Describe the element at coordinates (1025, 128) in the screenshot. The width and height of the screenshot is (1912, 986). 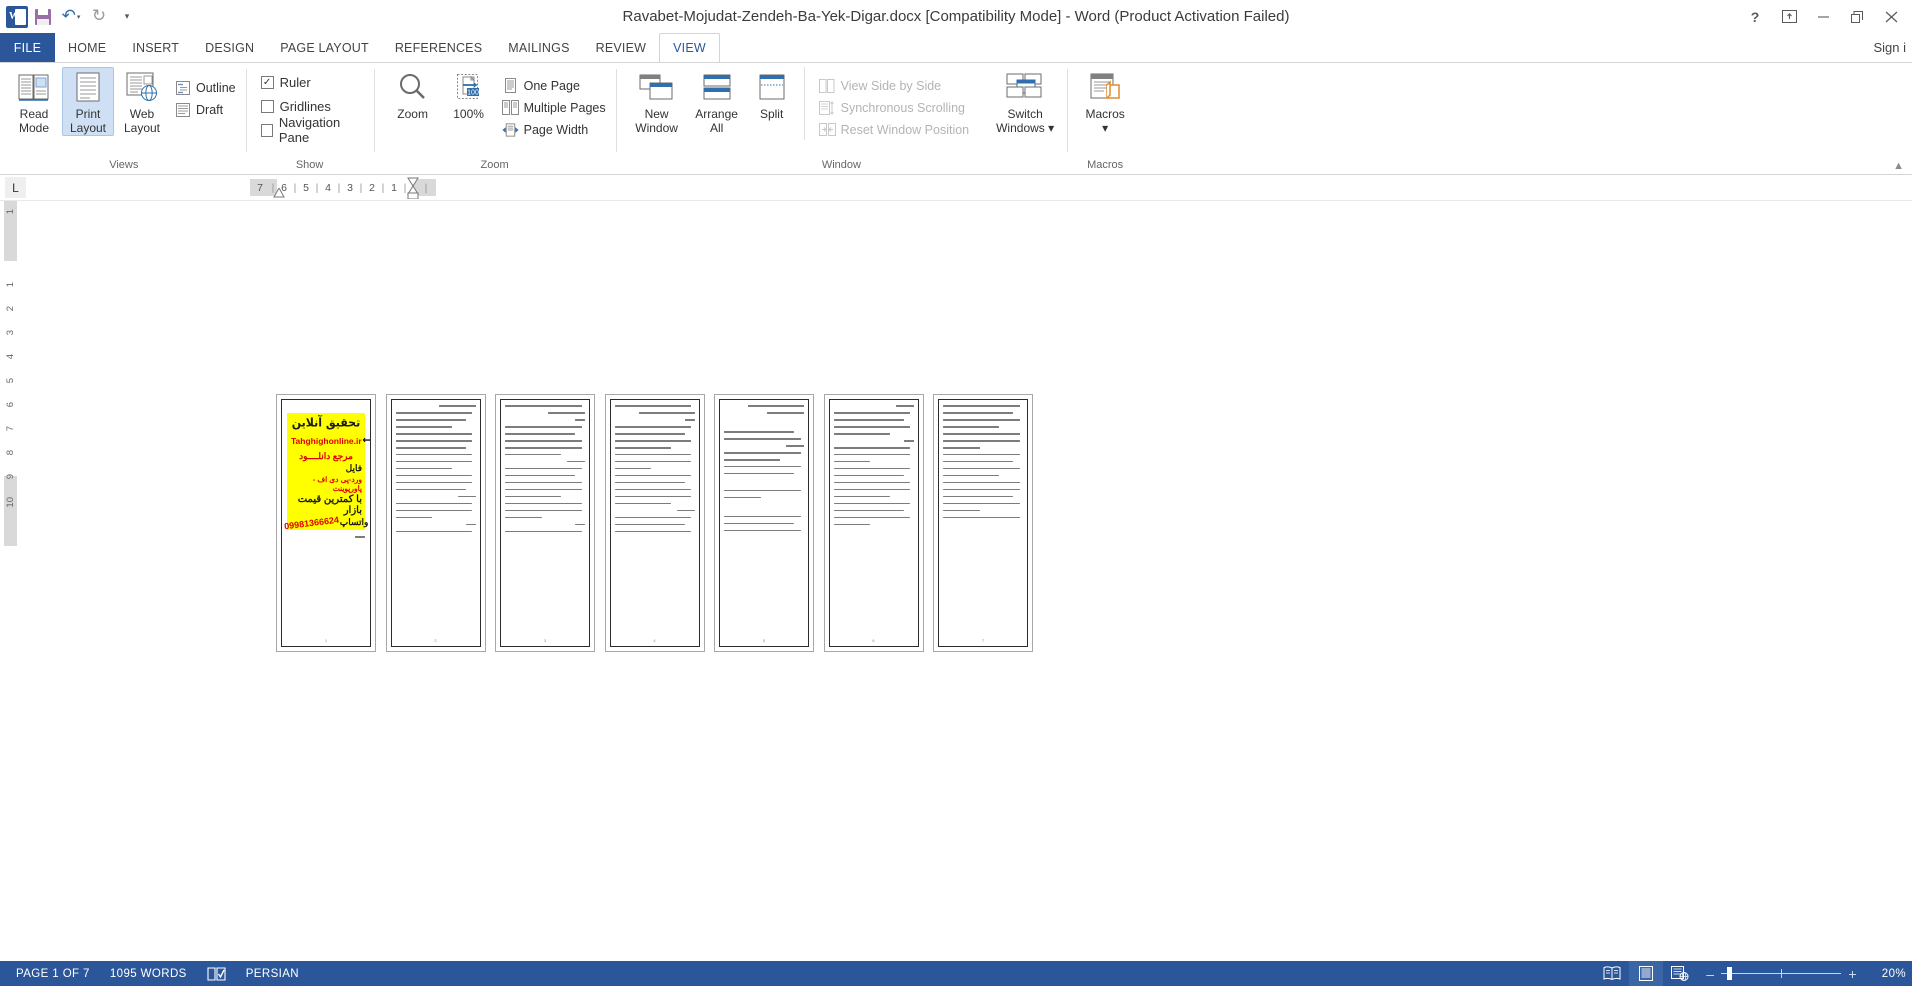
I see `switch-windows-label-bottom: Windows ▾` at that location.